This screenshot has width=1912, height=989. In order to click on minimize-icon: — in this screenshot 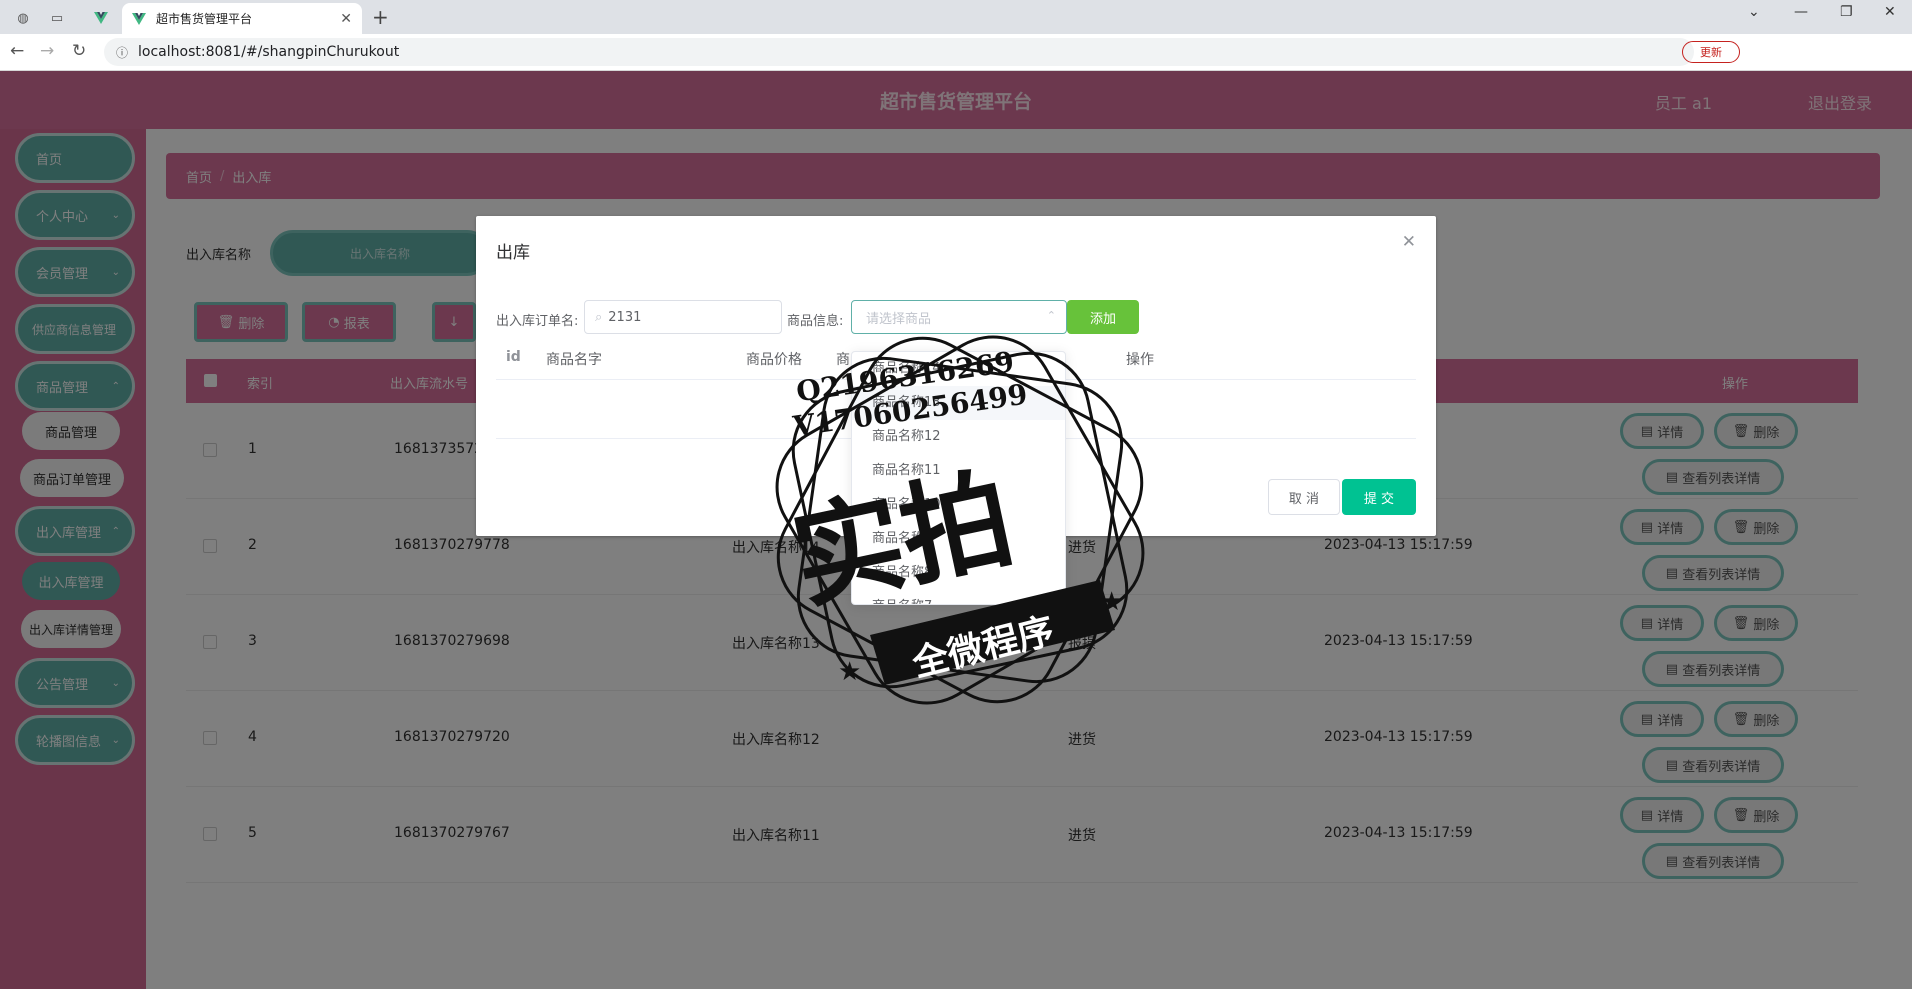, I will do `click(1801, 12)`.